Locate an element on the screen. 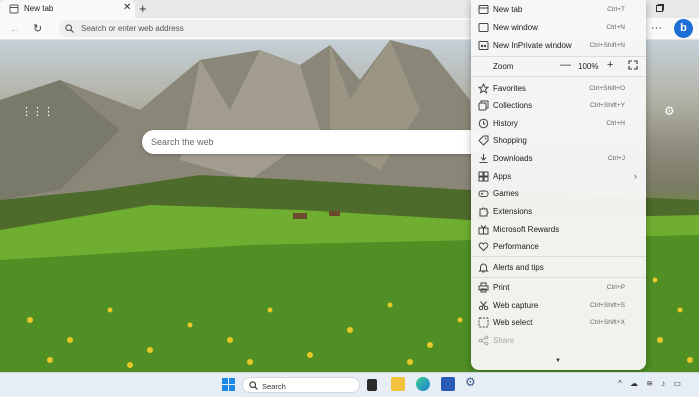 This screenshot has height=397, width=699. taskbar-search: Search is located at coordinates (301, 385).